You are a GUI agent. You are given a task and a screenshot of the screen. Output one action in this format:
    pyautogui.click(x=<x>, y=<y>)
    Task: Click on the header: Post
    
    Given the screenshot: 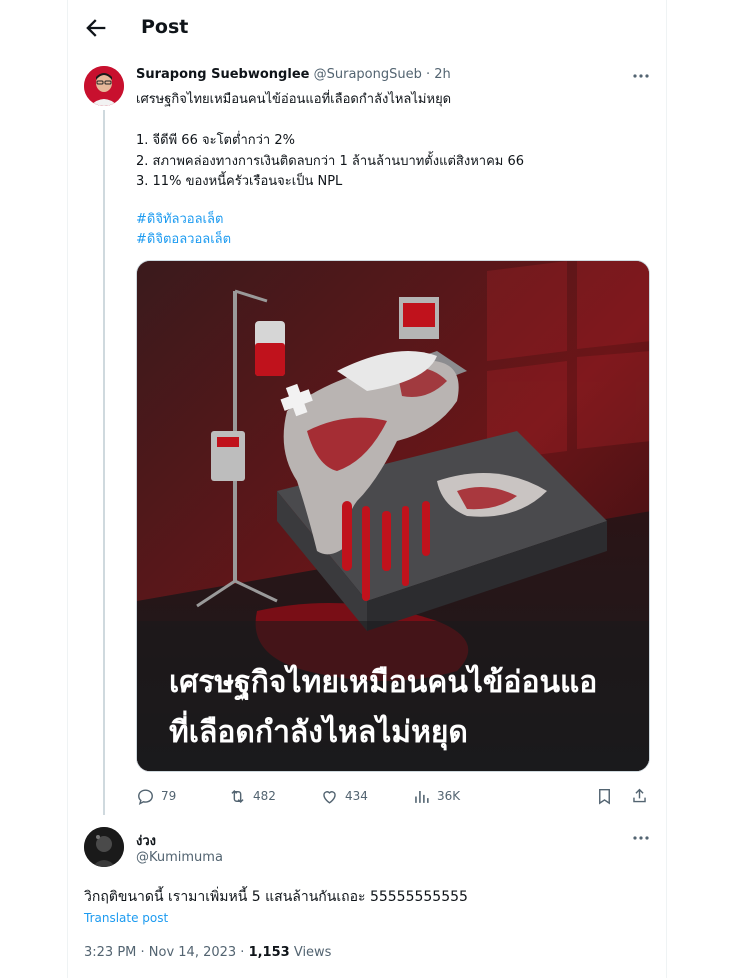 What is the action you would take?
    pyautogui.click(x=368, y=28)
    